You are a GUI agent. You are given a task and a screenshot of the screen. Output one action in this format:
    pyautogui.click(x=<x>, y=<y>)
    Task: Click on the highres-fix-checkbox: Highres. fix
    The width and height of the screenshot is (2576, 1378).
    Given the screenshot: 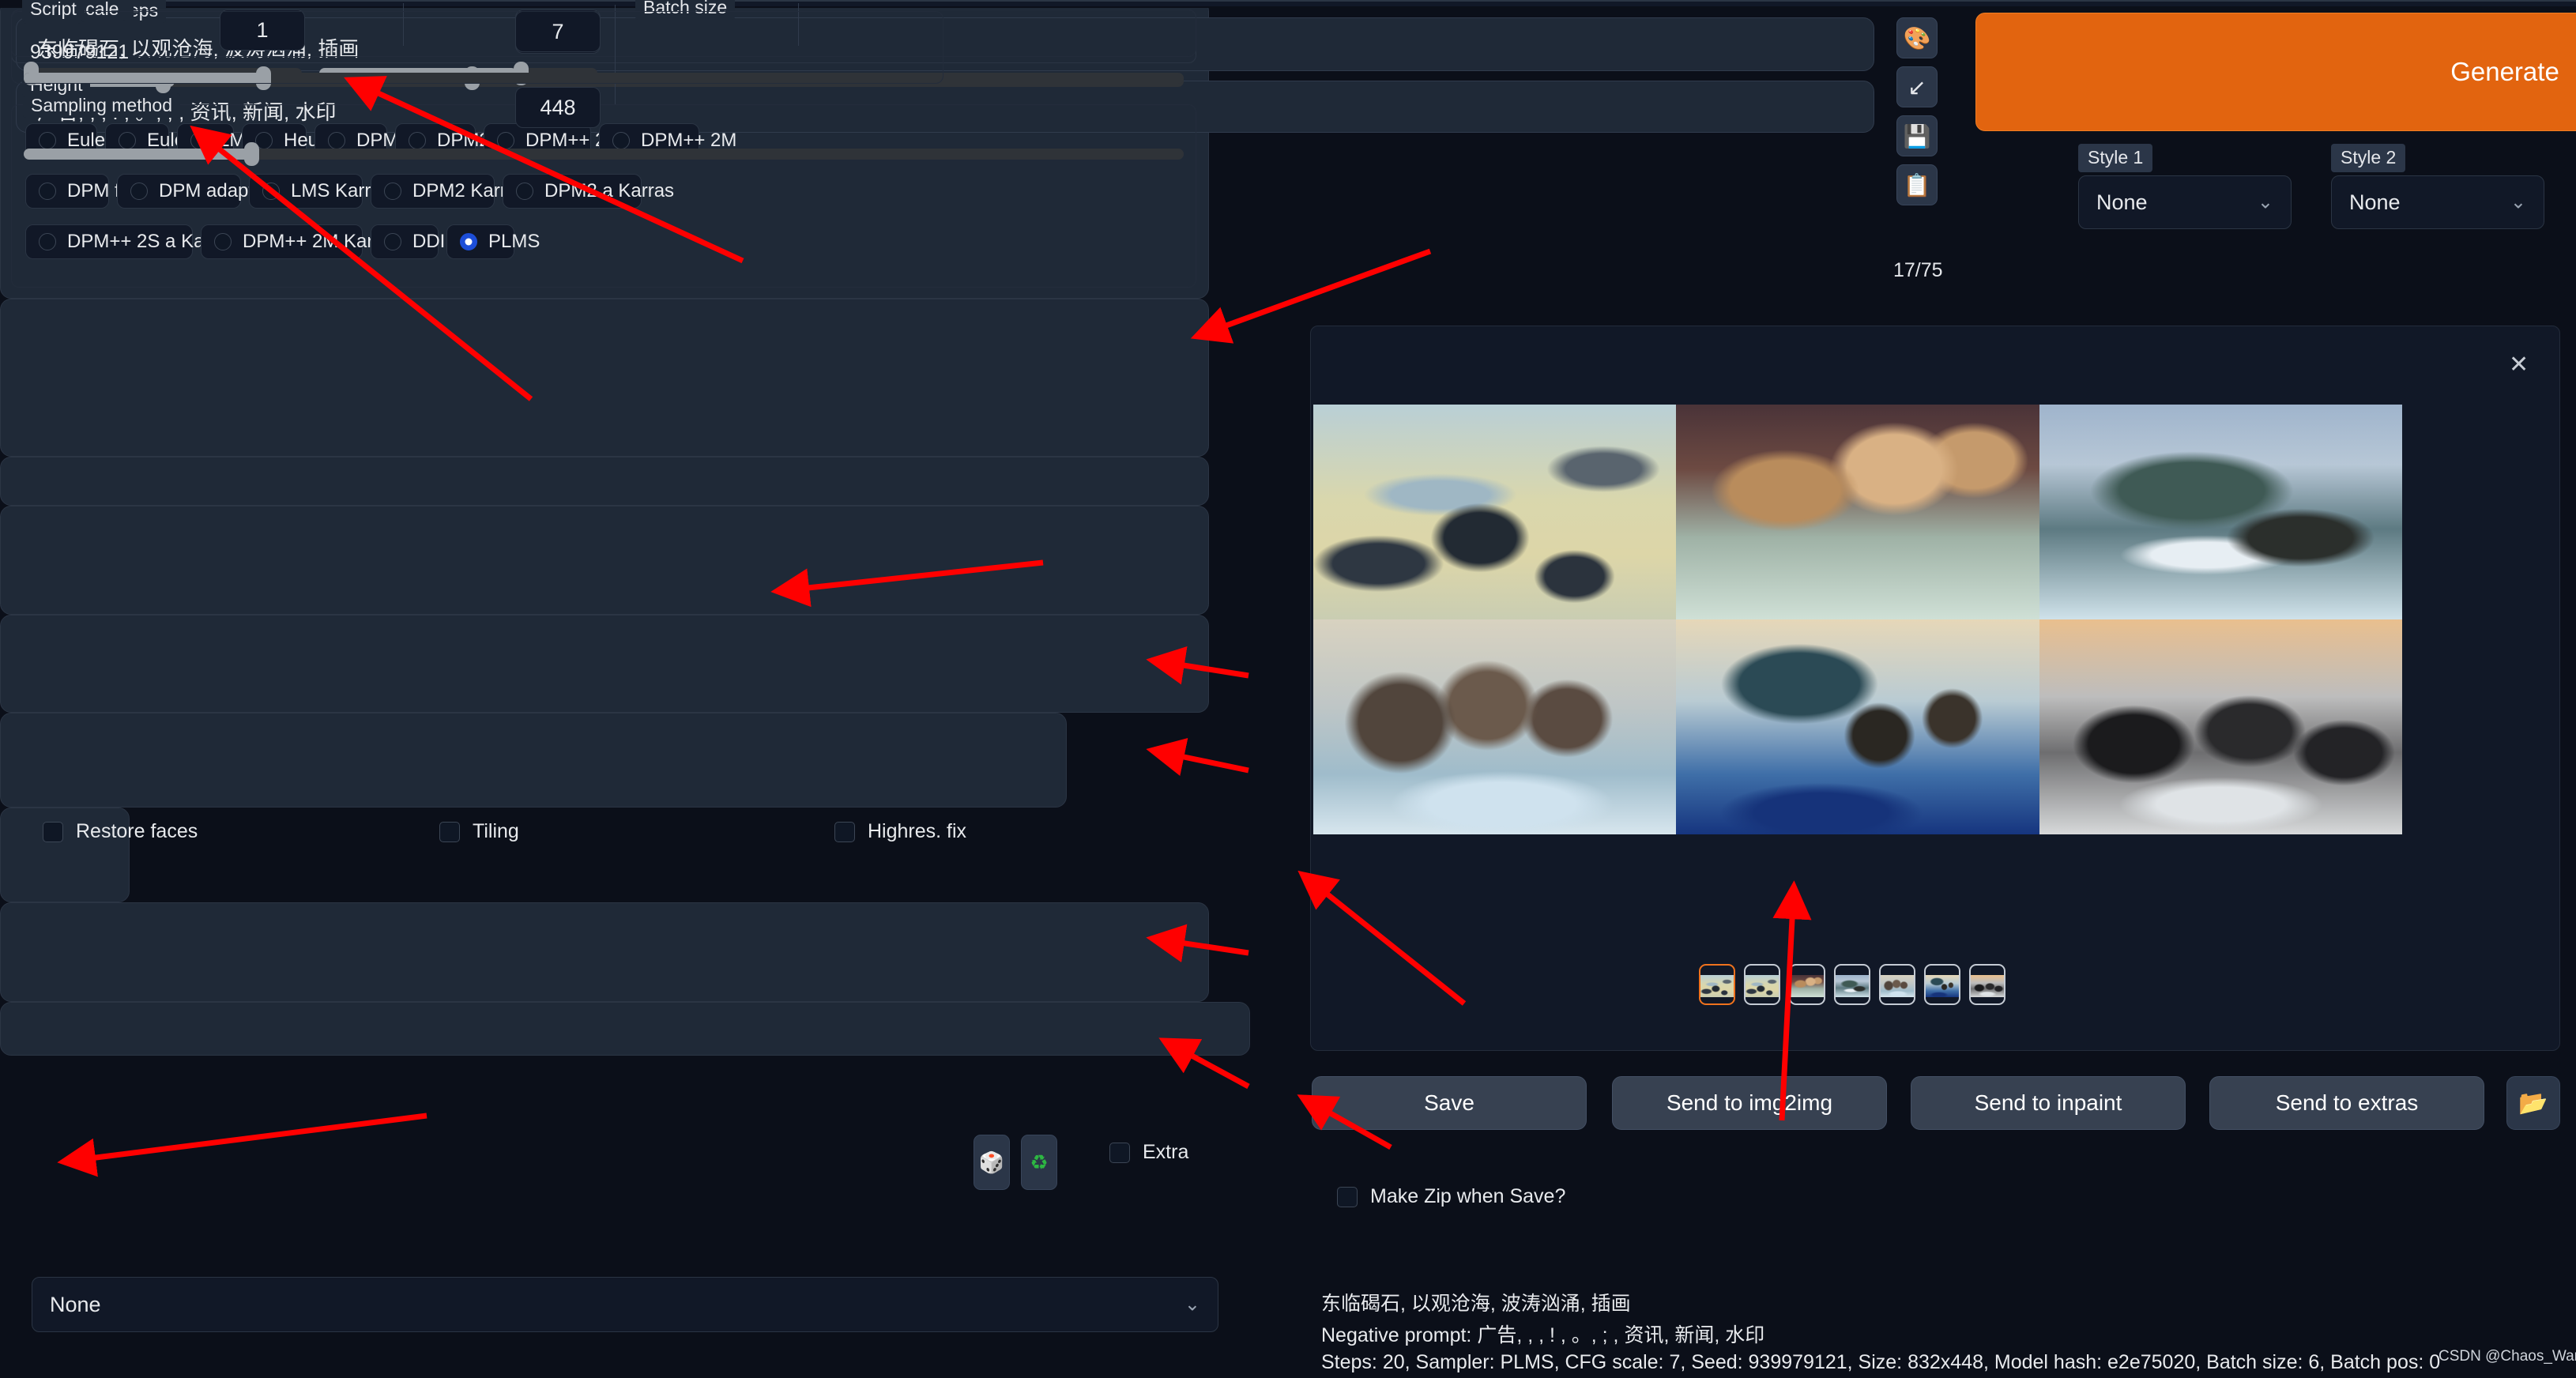 What is the action you would take?
    pyautogui.click(x=900, y=831)
    